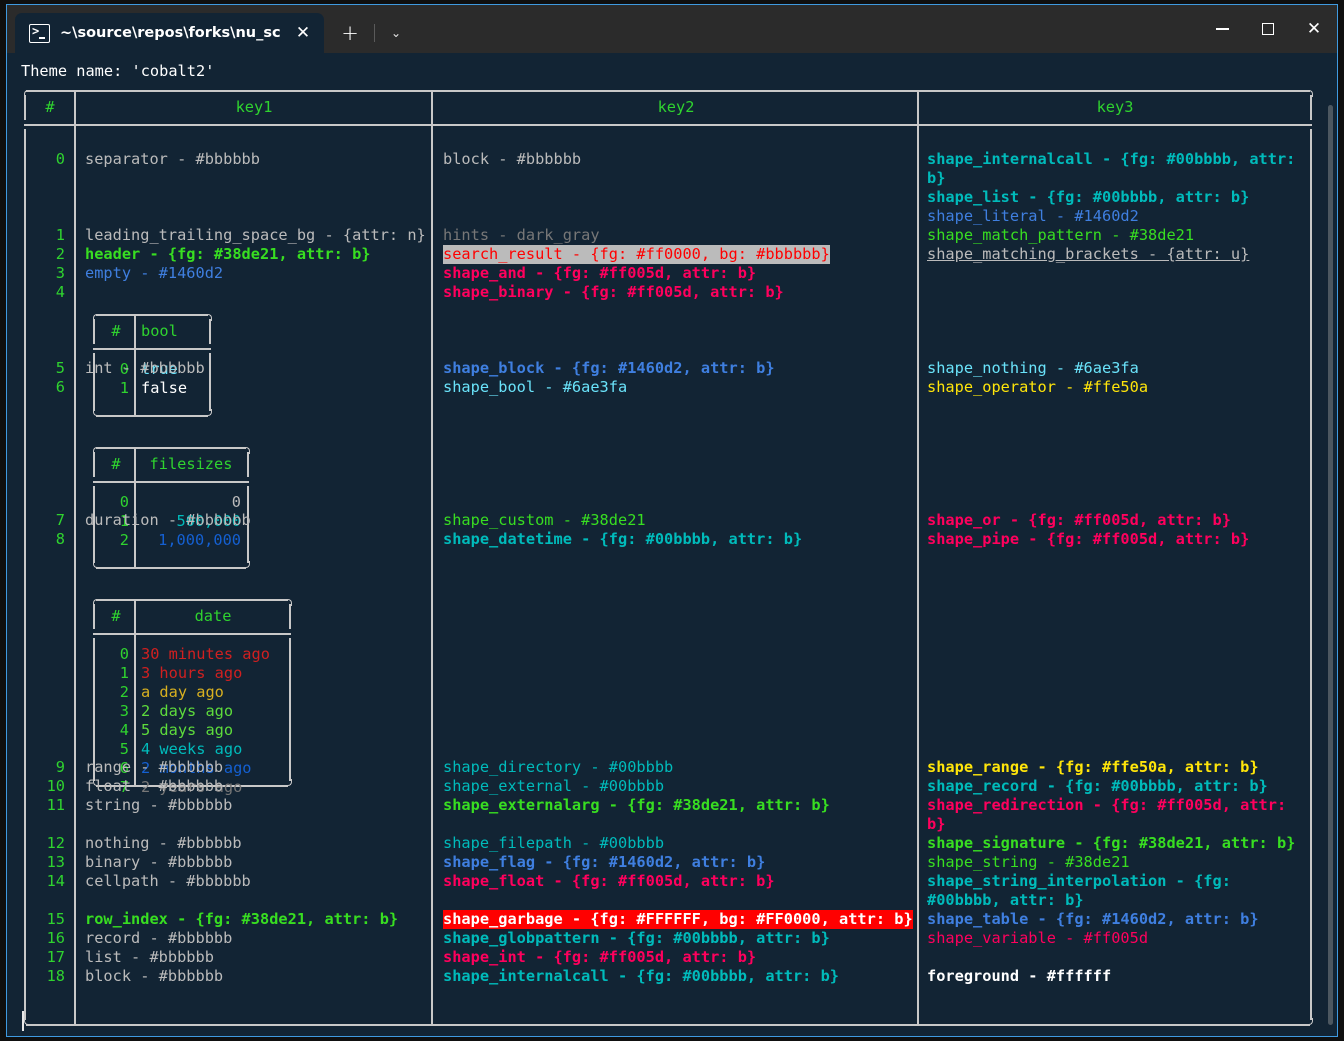 Image resolution: width=1344 pixels, height=1041 pixels. What do you see at coordinates (676, 107) in the screenshot?
I see `col-header-key2: key2` at bounding box center [676, 107].